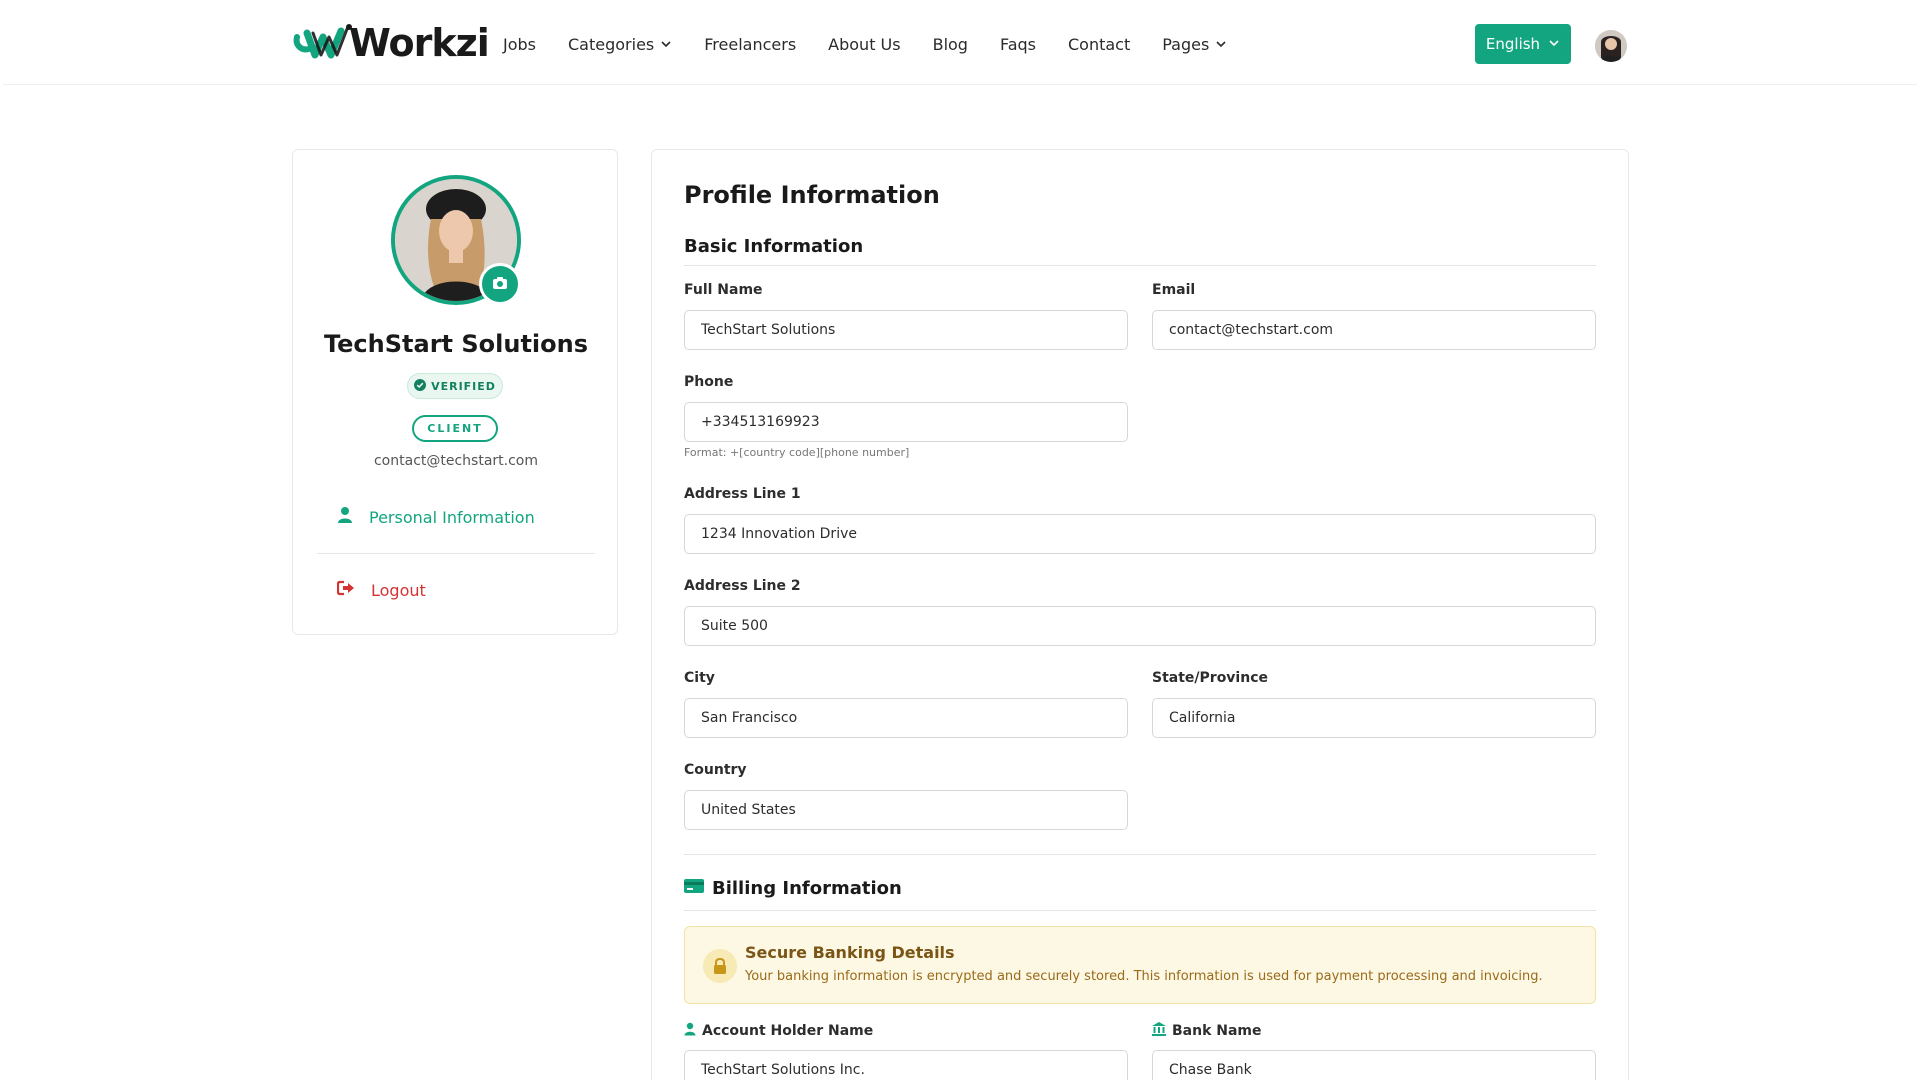 This screenshot has width=1920, height=1080. I want to click on change-photo-button, so click(500, 284).